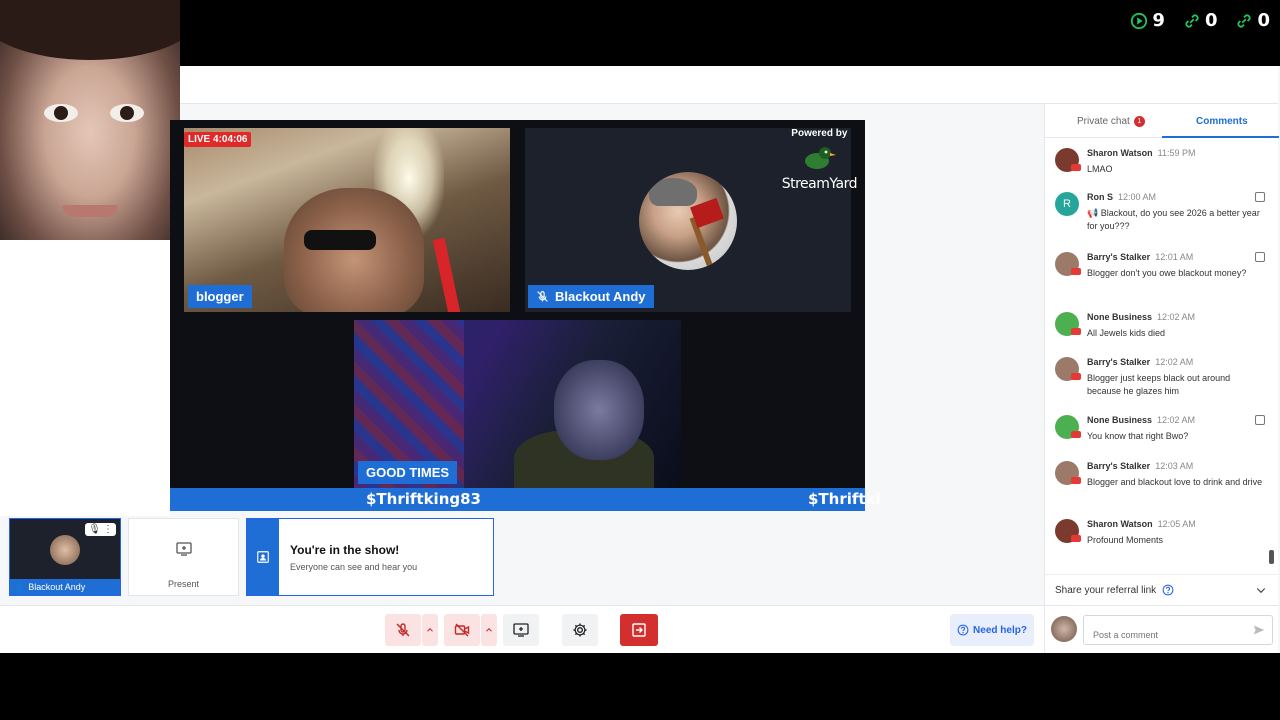 The image size is (1280, 720). I want to click on exit-icon, so click(639, 630).